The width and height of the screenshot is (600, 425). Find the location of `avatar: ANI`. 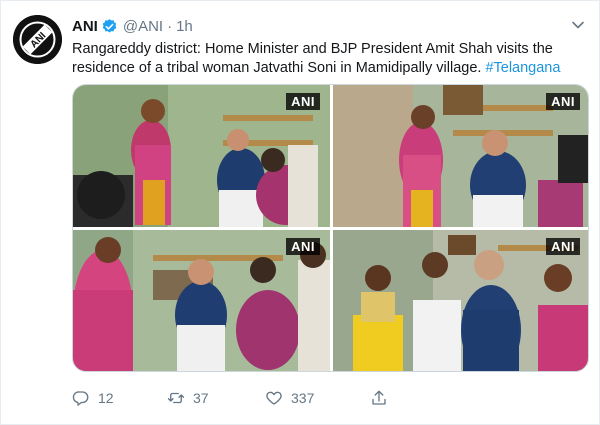

avatar: ANI is located at coordinates (37, 39).